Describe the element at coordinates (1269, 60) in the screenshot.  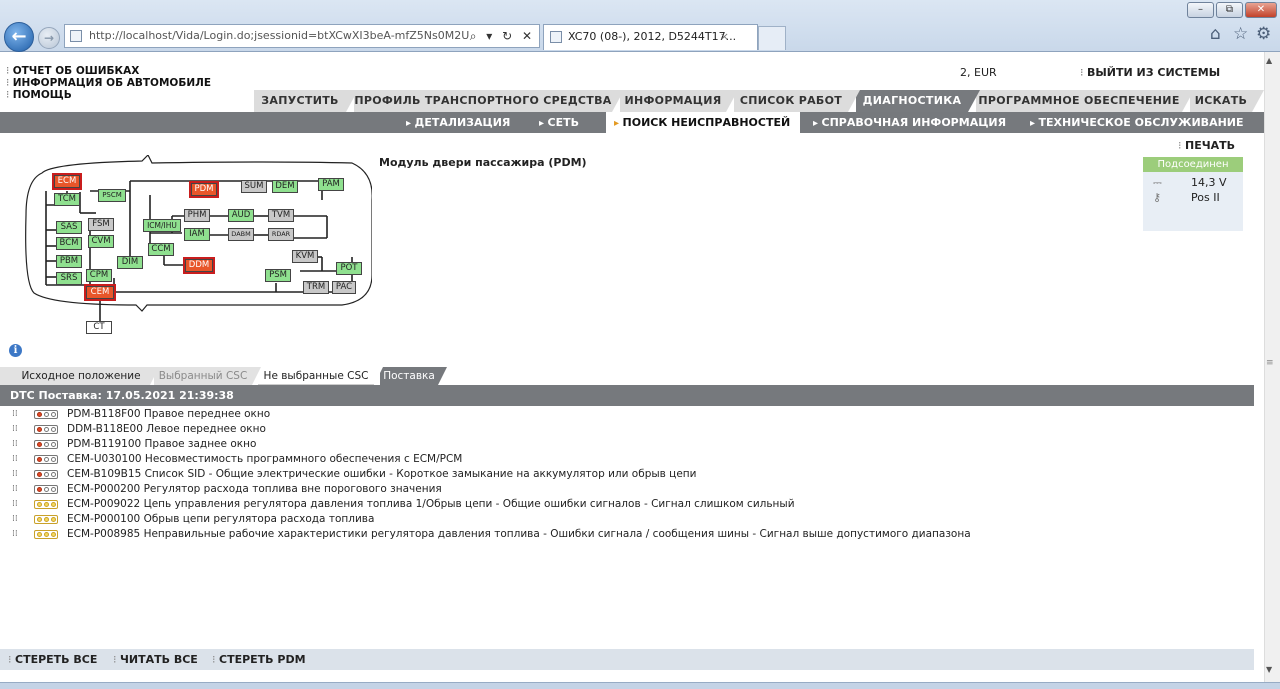
I see `scroll-up-arrow-icon: ▲` at that location.